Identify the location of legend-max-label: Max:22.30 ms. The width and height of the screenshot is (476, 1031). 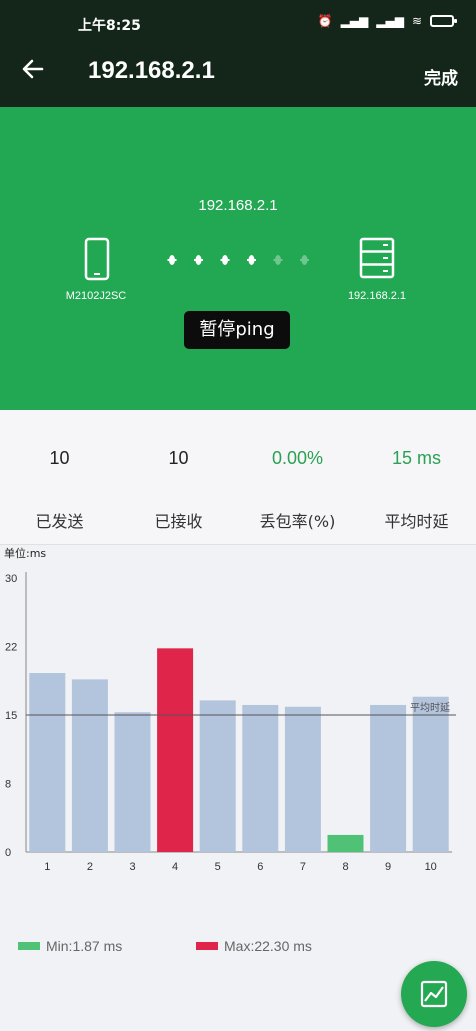
(268, 946).